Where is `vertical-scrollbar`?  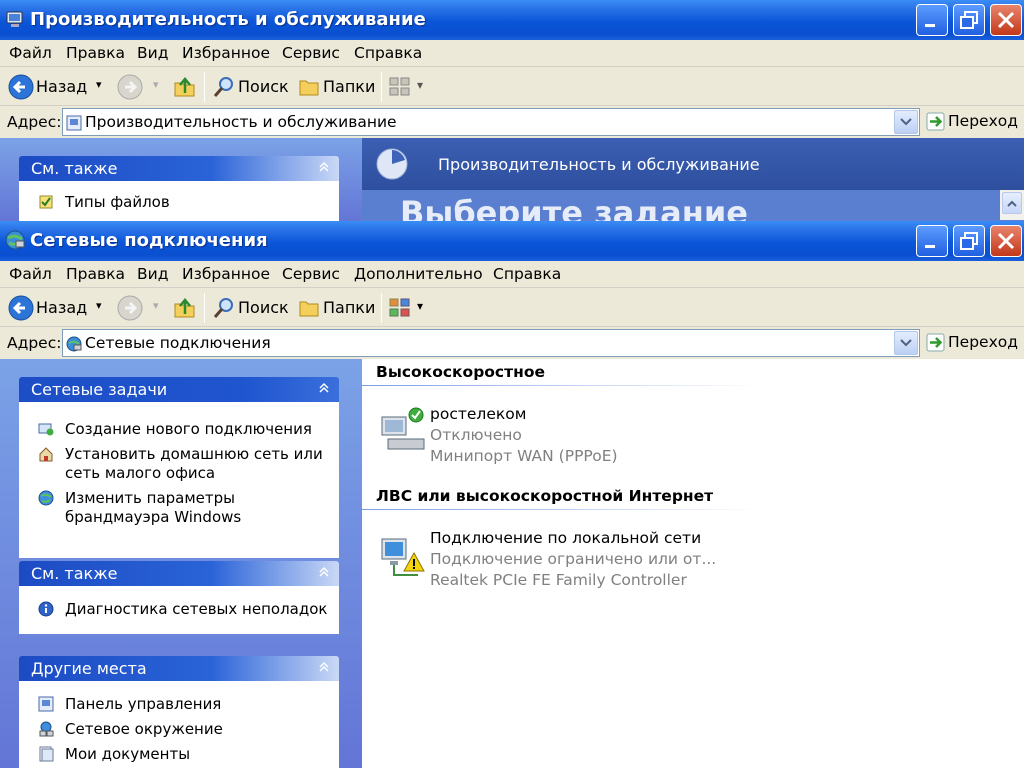
vertical-scrollbar is located at coordinates (1012, 205).